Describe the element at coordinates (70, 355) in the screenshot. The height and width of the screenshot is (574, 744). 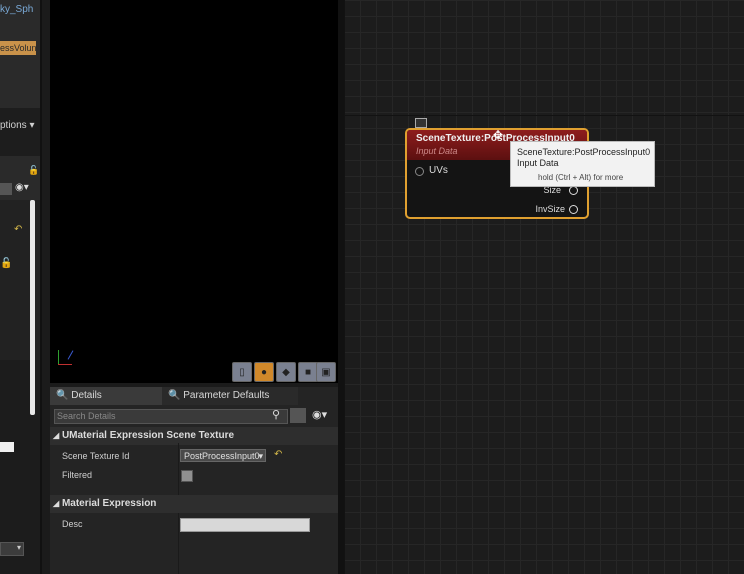
I see `axis-z` at that location.